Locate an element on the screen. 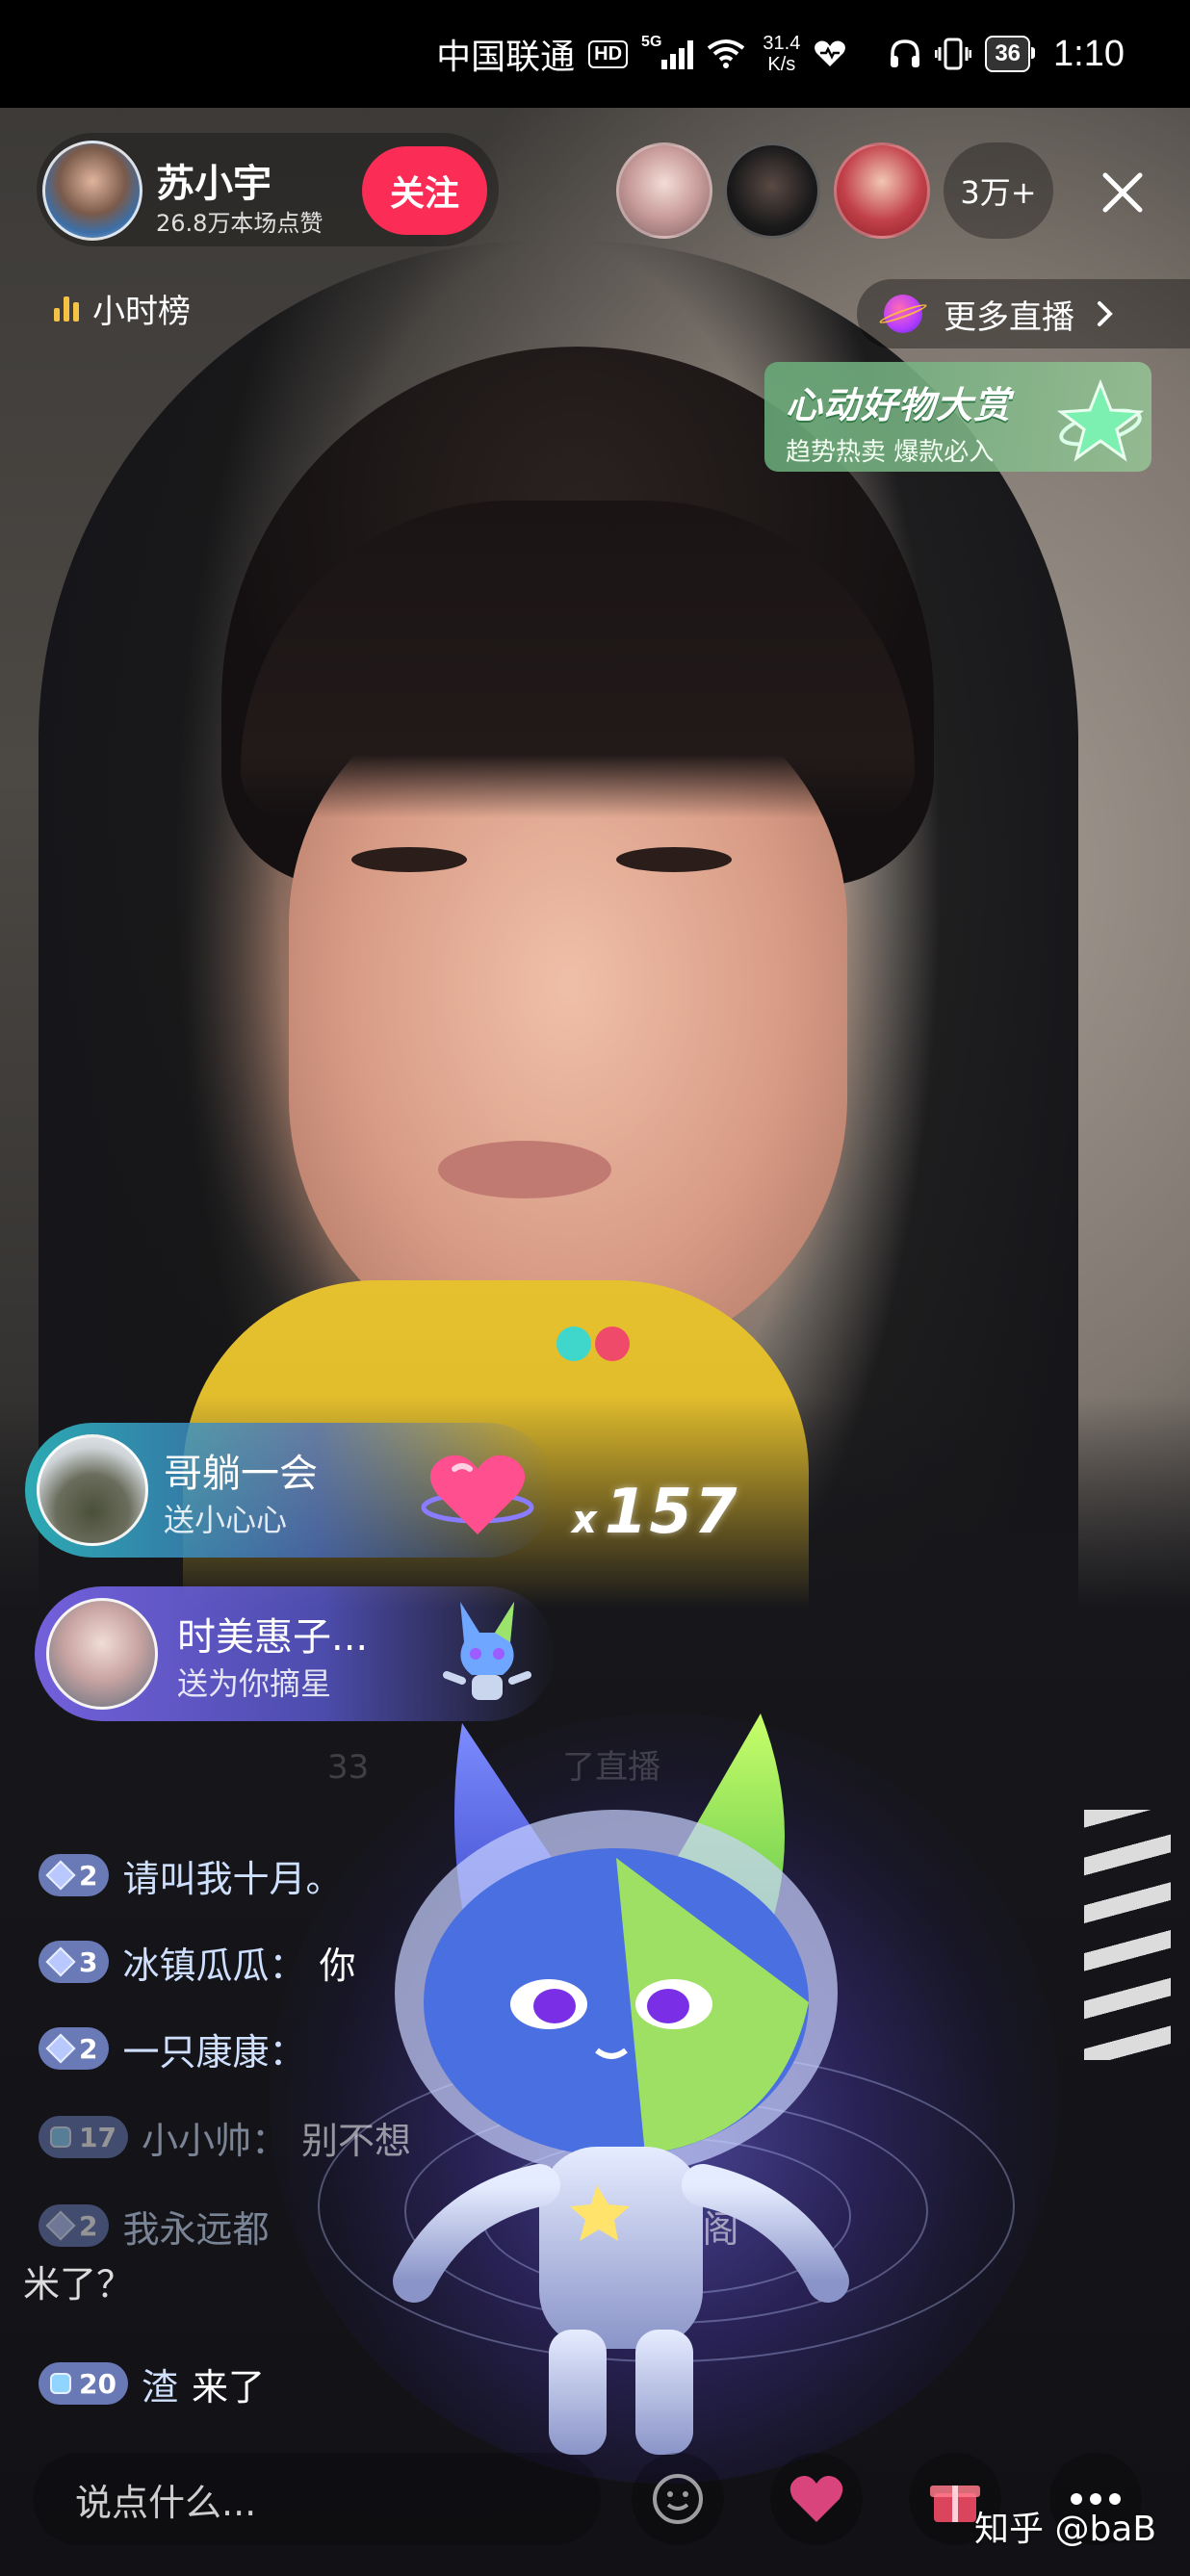  level-number: 20 is located at coordinates (98, 2383).